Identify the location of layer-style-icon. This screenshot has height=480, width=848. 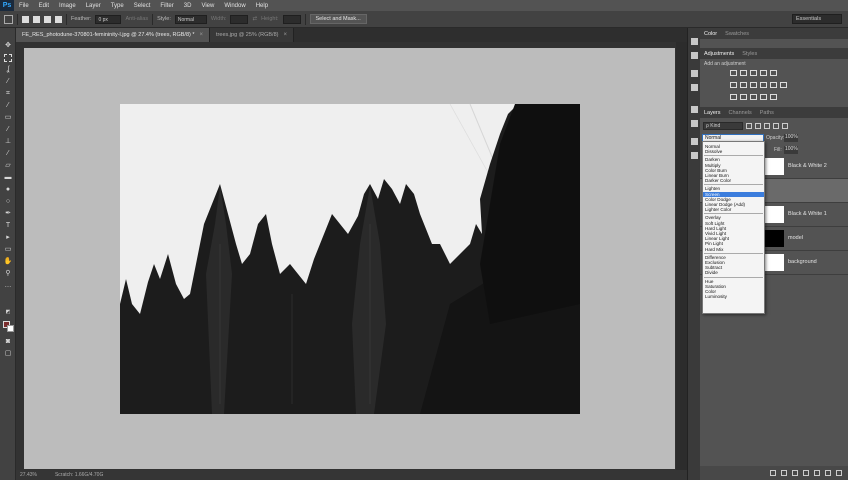
(784, 473).